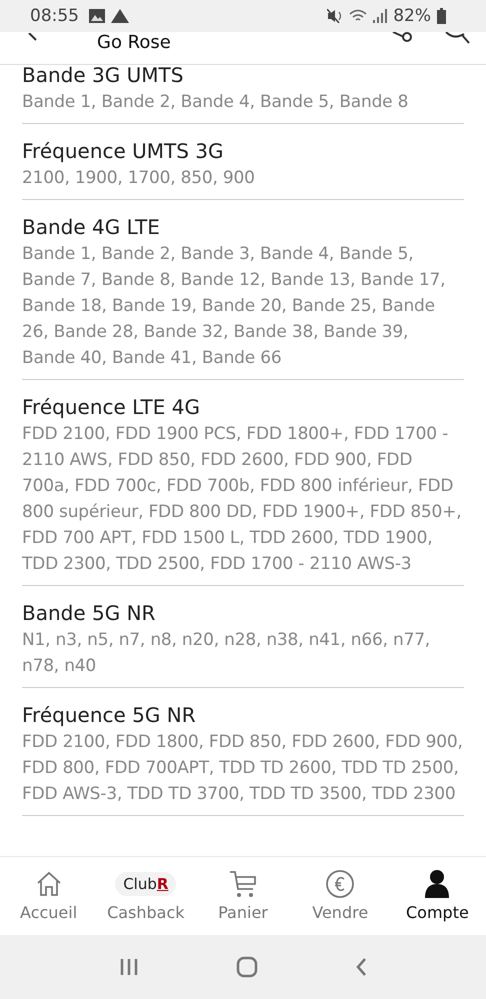 The width and height of the screenshot is (486, 999). What do you see at coordinates (437, 884) in the screenshot?
I see `person-icon` at bounding box center [437, 884].